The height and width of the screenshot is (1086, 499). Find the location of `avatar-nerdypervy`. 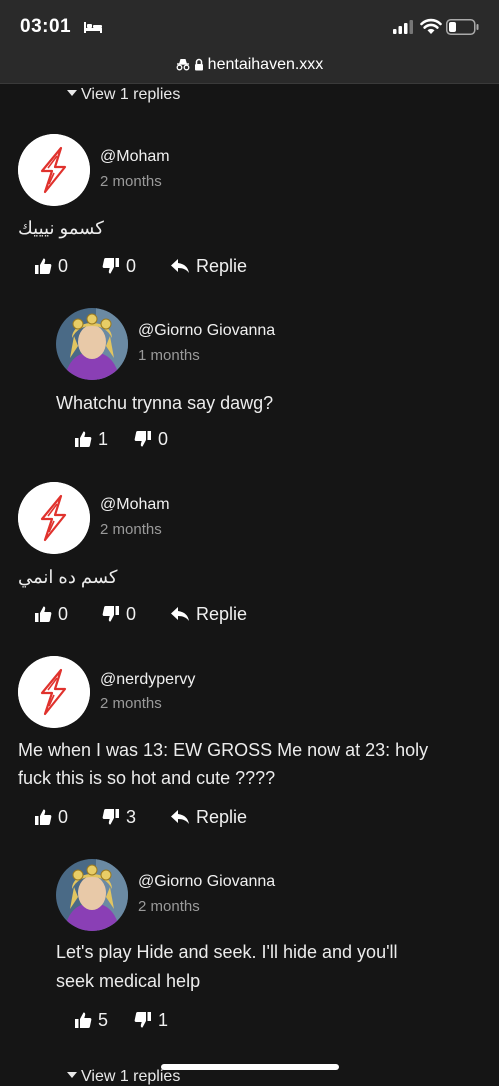

avatar-nerdypervy is located at coordinates (54, 692).